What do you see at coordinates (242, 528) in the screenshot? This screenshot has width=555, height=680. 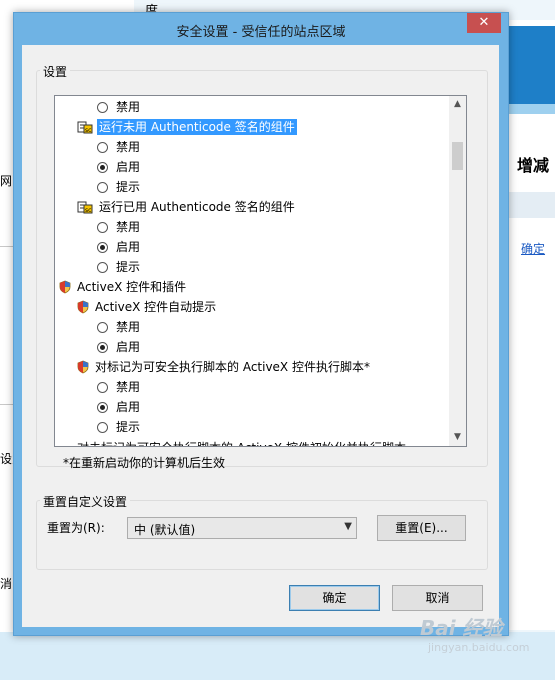 I see `reset-level-select: 中 (默认值) ▼` at bounding box center [242, 528].